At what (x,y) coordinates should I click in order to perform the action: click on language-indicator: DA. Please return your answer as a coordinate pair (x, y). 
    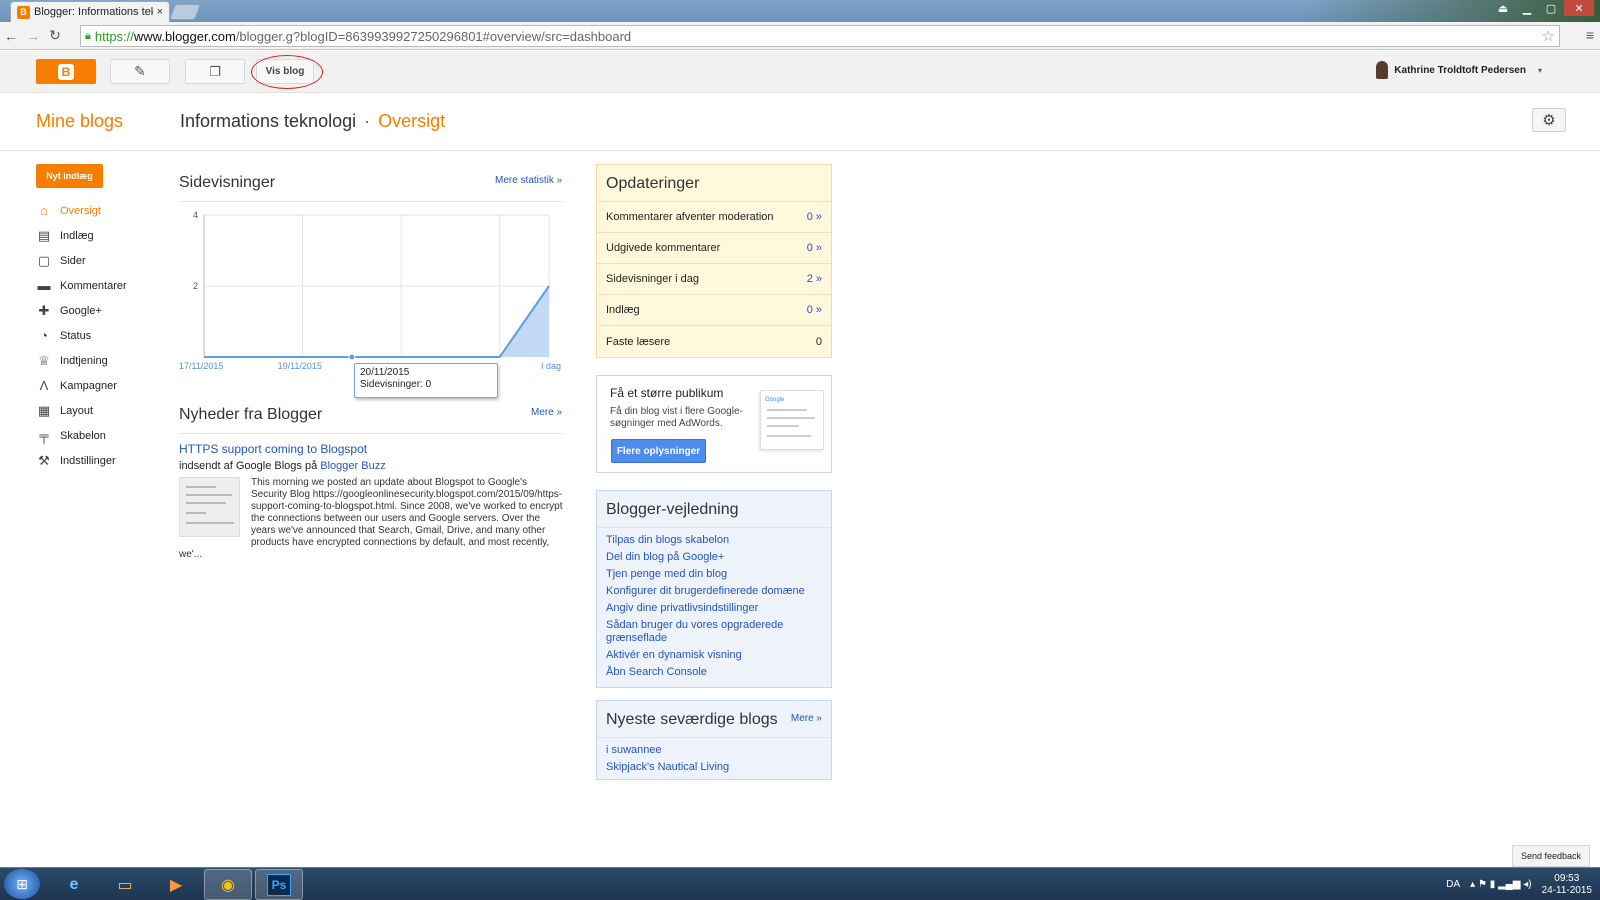
    Looking at the image, I should click on (1453, 884).